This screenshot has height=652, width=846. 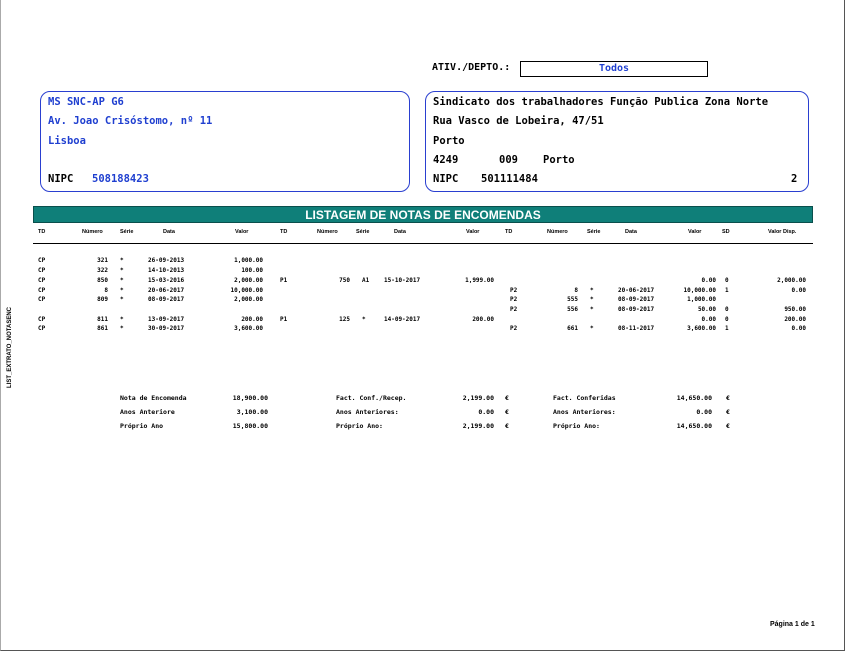 I want to click on column-header: TD, so click(x=509, y=232).